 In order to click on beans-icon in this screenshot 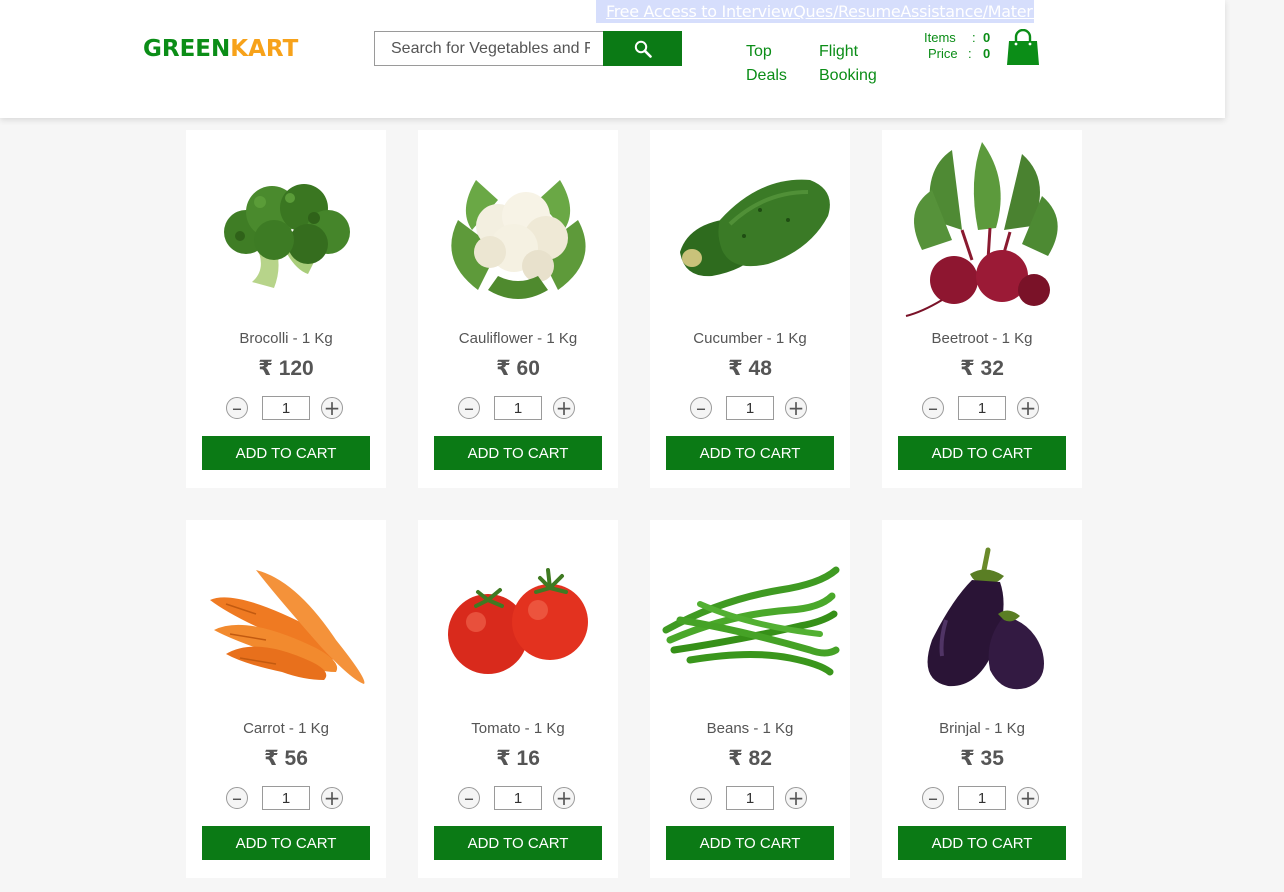, I will do `click(751, 621)`.